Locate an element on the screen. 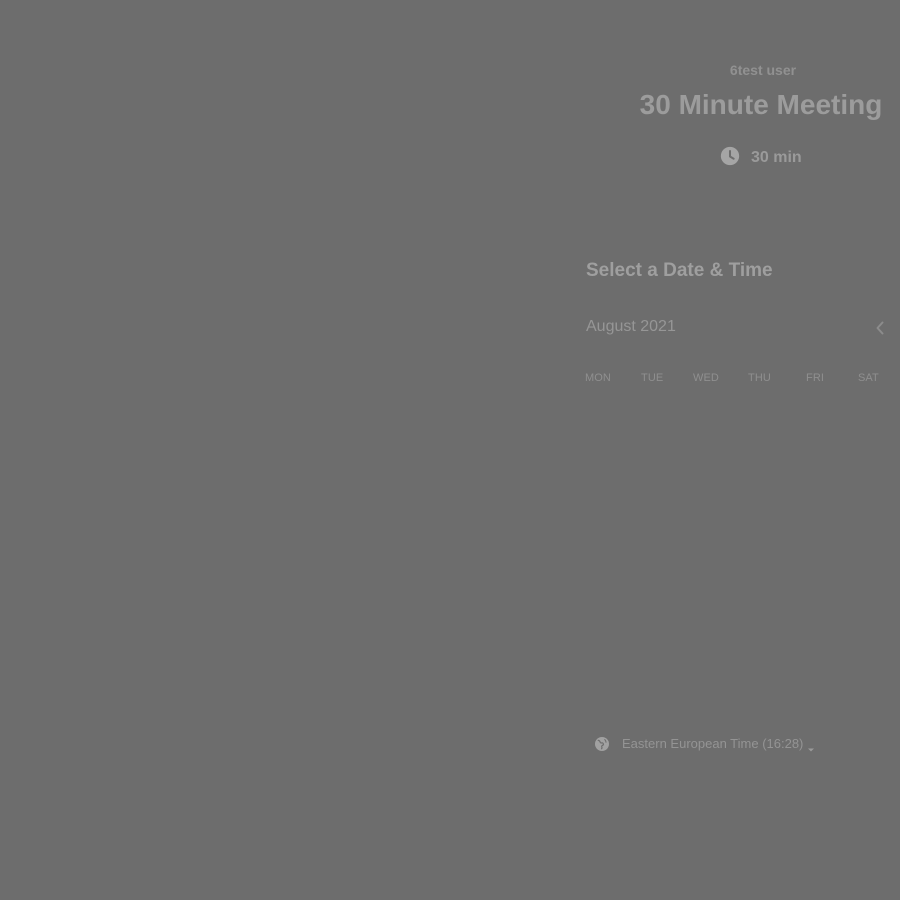 This screenshot has width=900, height=900. previous-month-button is located at coordinates (880, 328).